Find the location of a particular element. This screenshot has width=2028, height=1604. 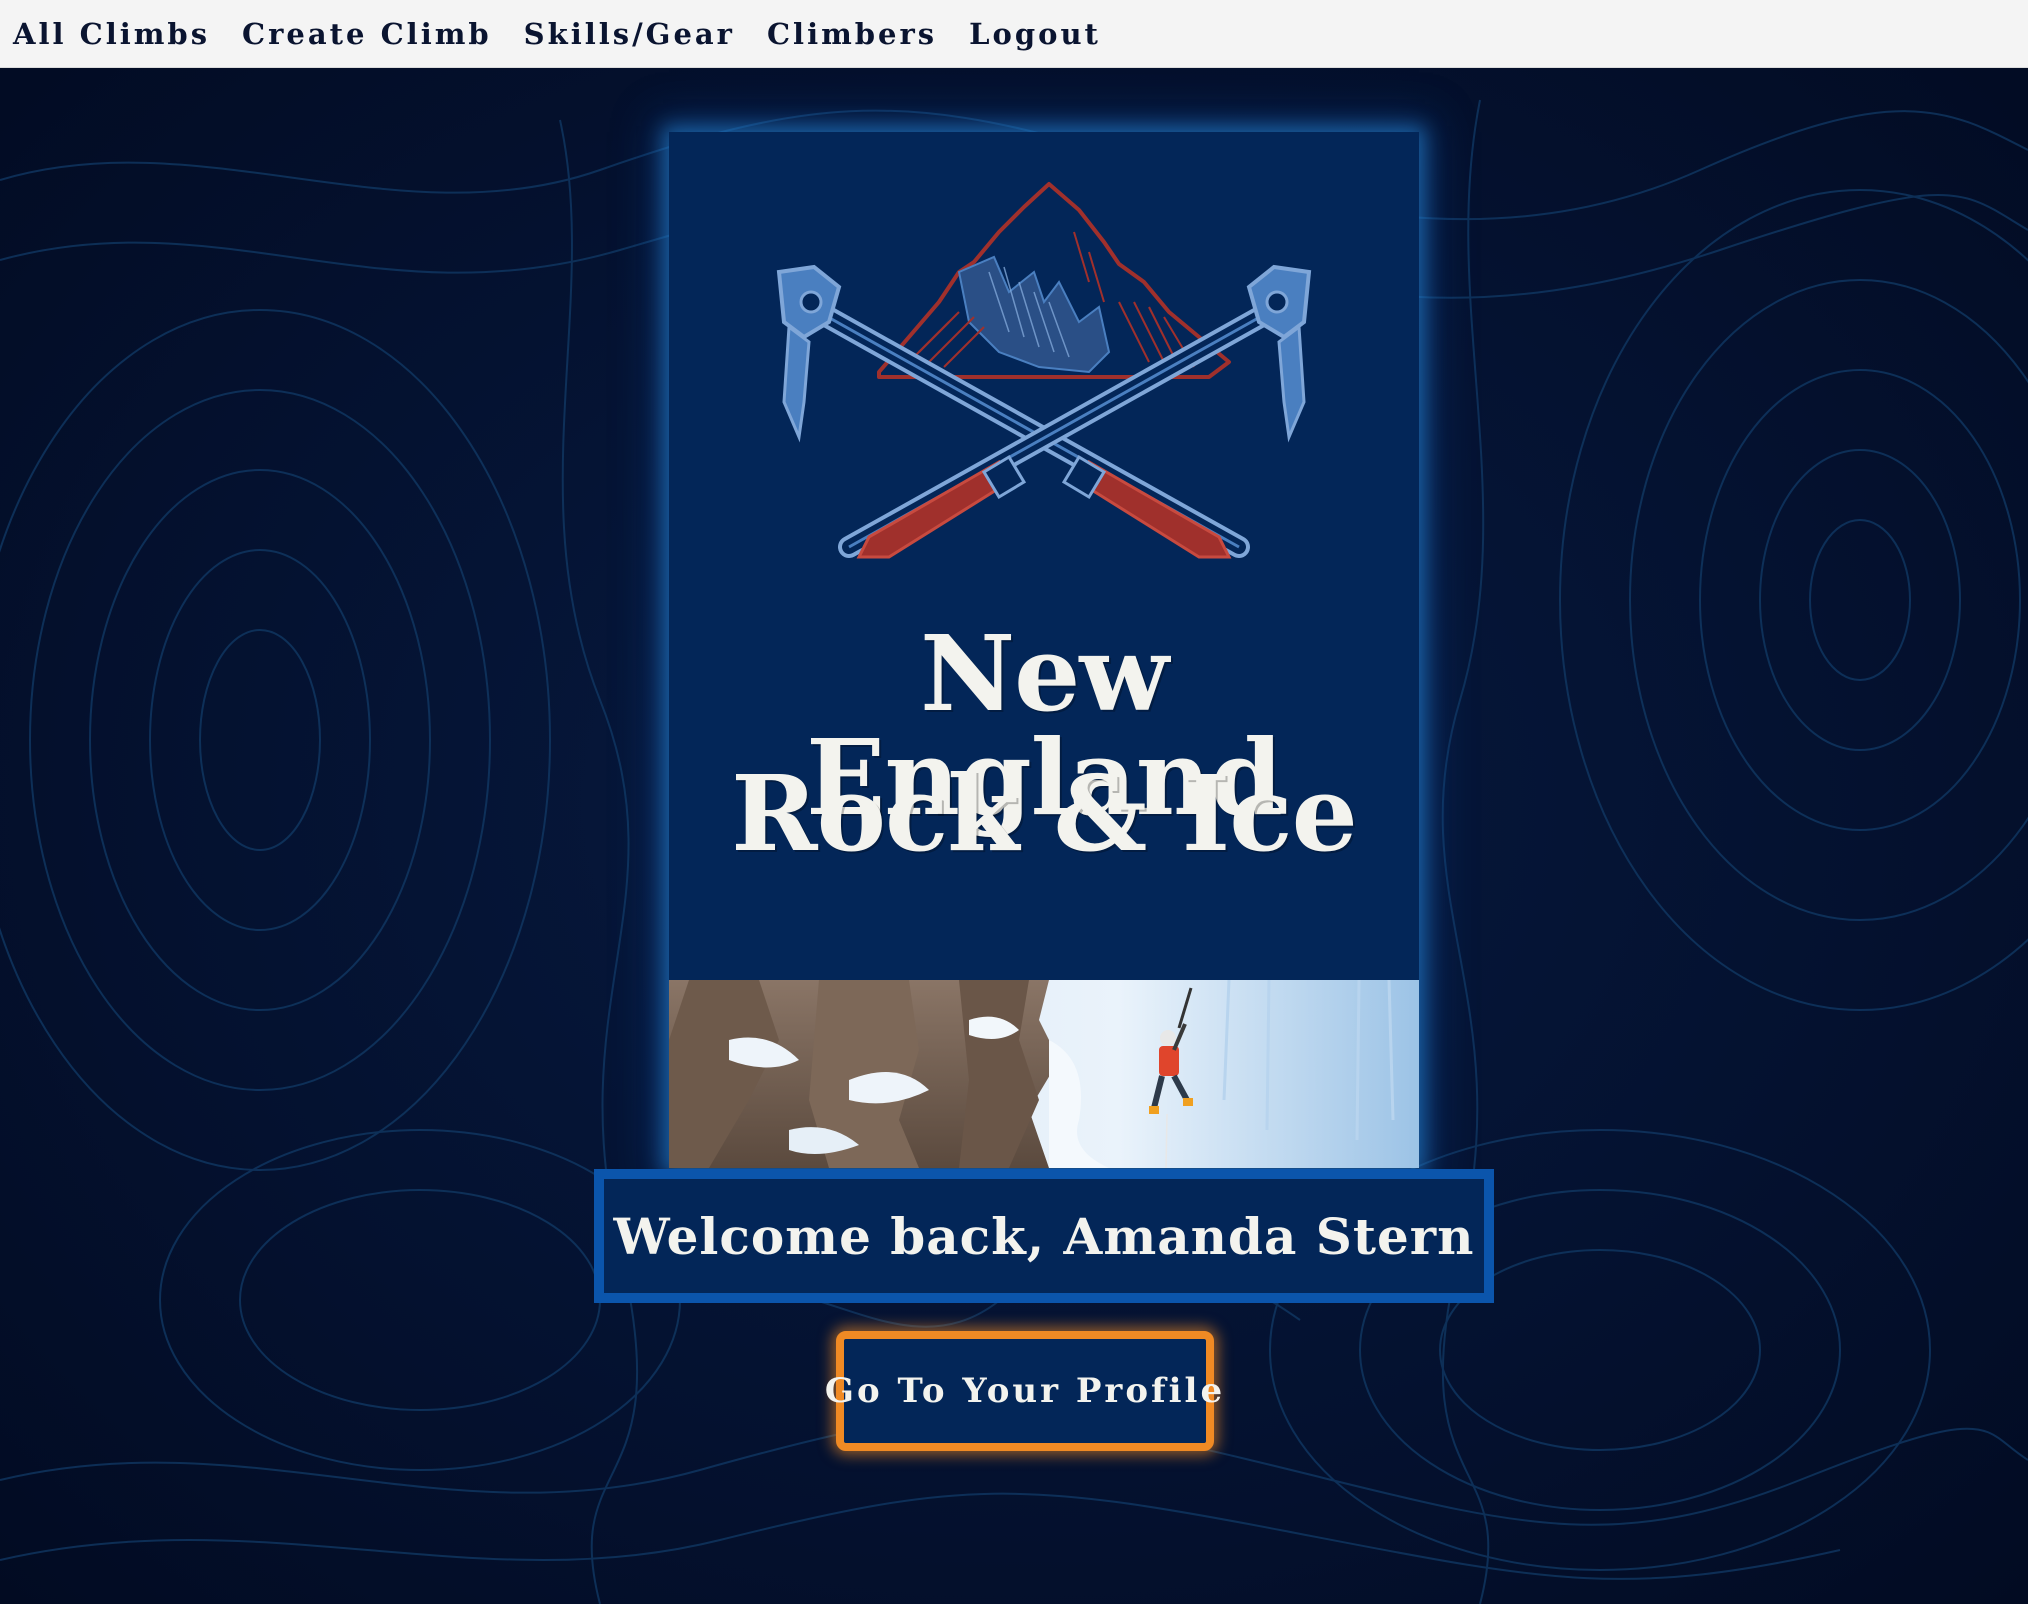

crossed-ice-axes-mountain-icon is located at coordinates (1044, 370).